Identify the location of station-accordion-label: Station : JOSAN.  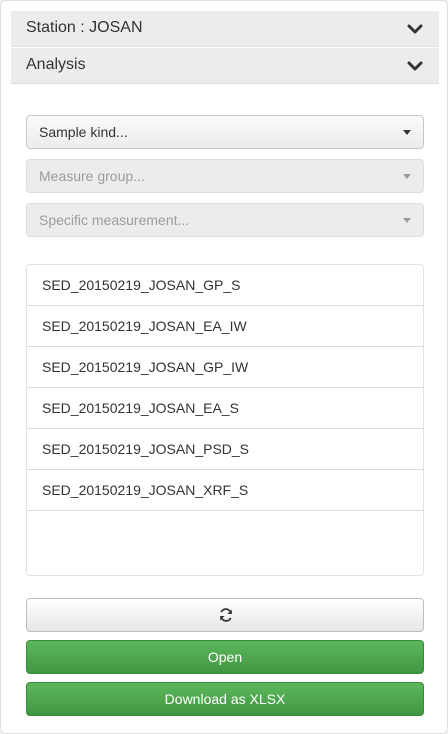
(84, 27).